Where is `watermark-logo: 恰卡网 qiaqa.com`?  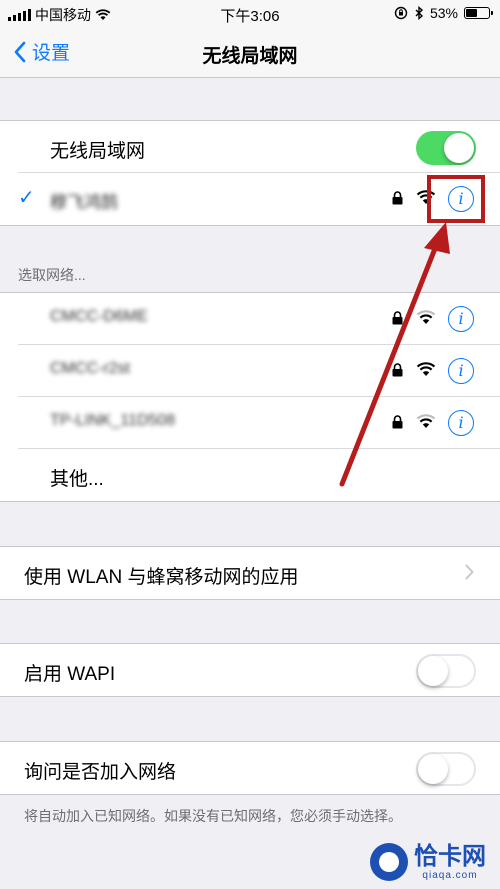 watermark-logo: 恰卡网 qiaqa.com is located at coordinates (428, 862).